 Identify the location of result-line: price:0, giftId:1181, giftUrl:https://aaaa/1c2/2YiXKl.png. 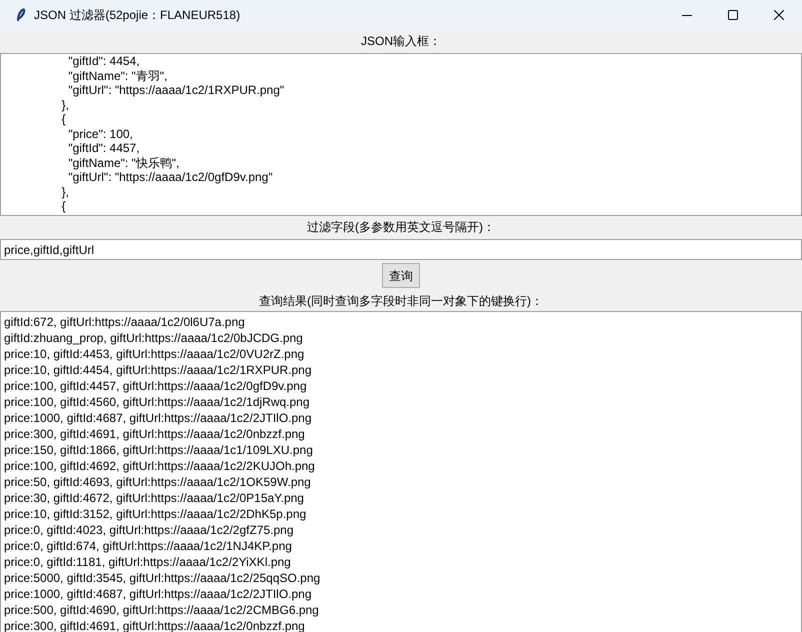
(147, 562).